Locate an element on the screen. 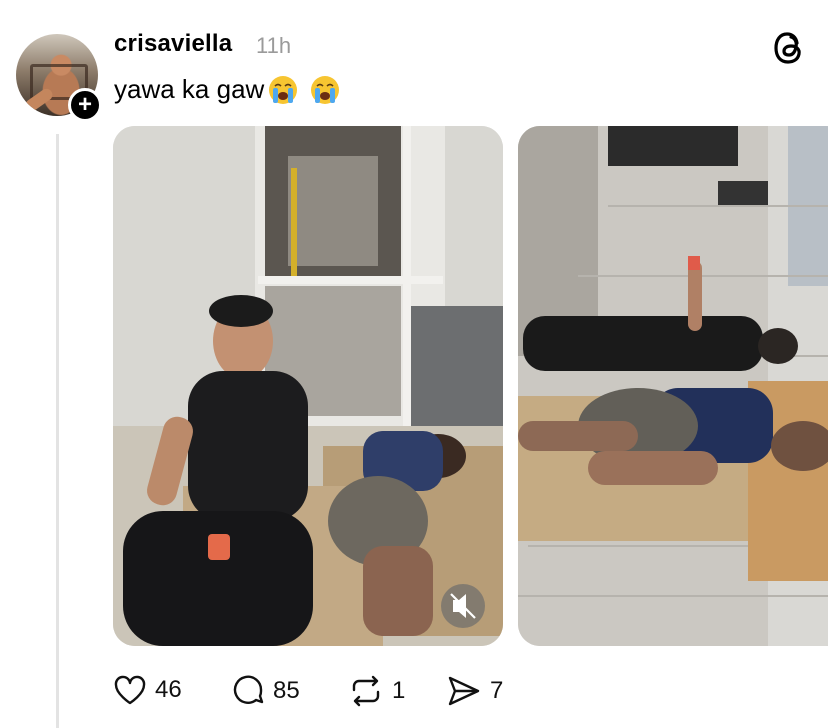 This screenshot has height=728, width=828. share-button: 7 is located at coordinates (474, 691).